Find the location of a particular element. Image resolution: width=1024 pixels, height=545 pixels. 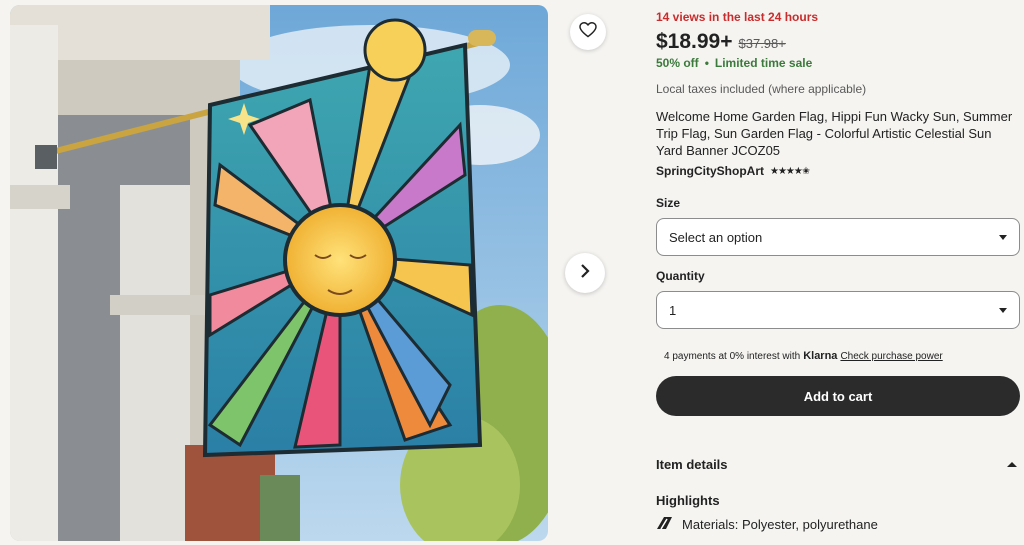

chevron-up-icon is located at coordinates (1012, 464).